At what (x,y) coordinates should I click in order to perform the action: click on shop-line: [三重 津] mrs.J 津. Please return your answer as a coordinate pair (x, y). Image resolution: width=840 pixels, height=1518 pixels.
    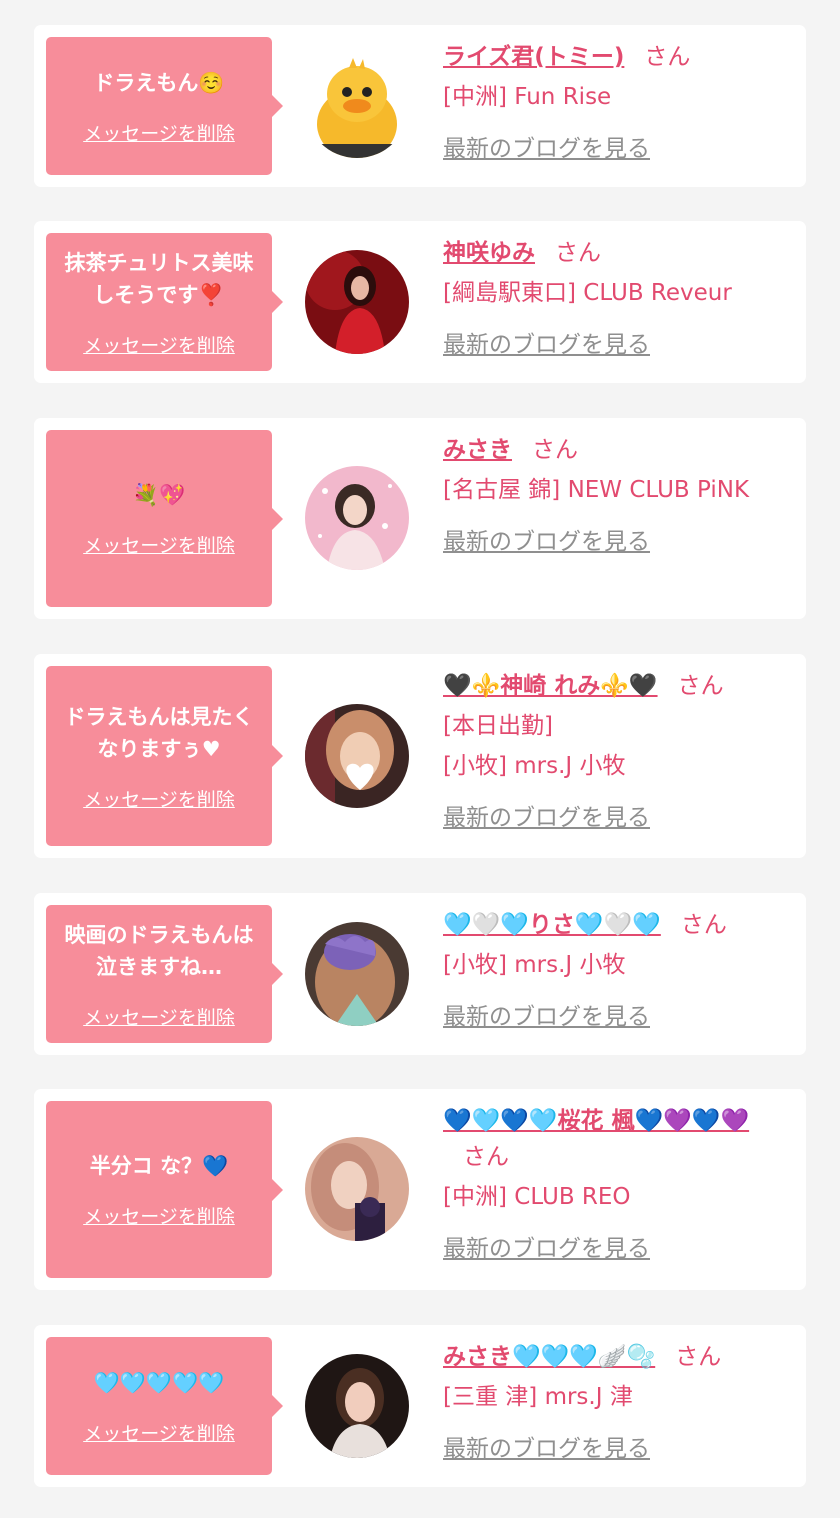
    Looking at the image, I should click on (538, 1397).